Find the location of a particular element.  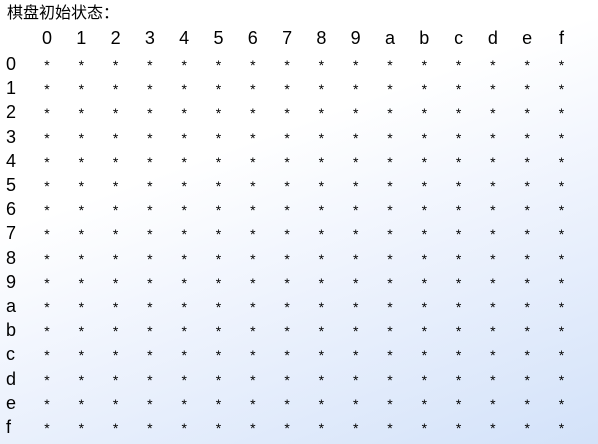

column-label-a: a is located at coordinates (389, 38).